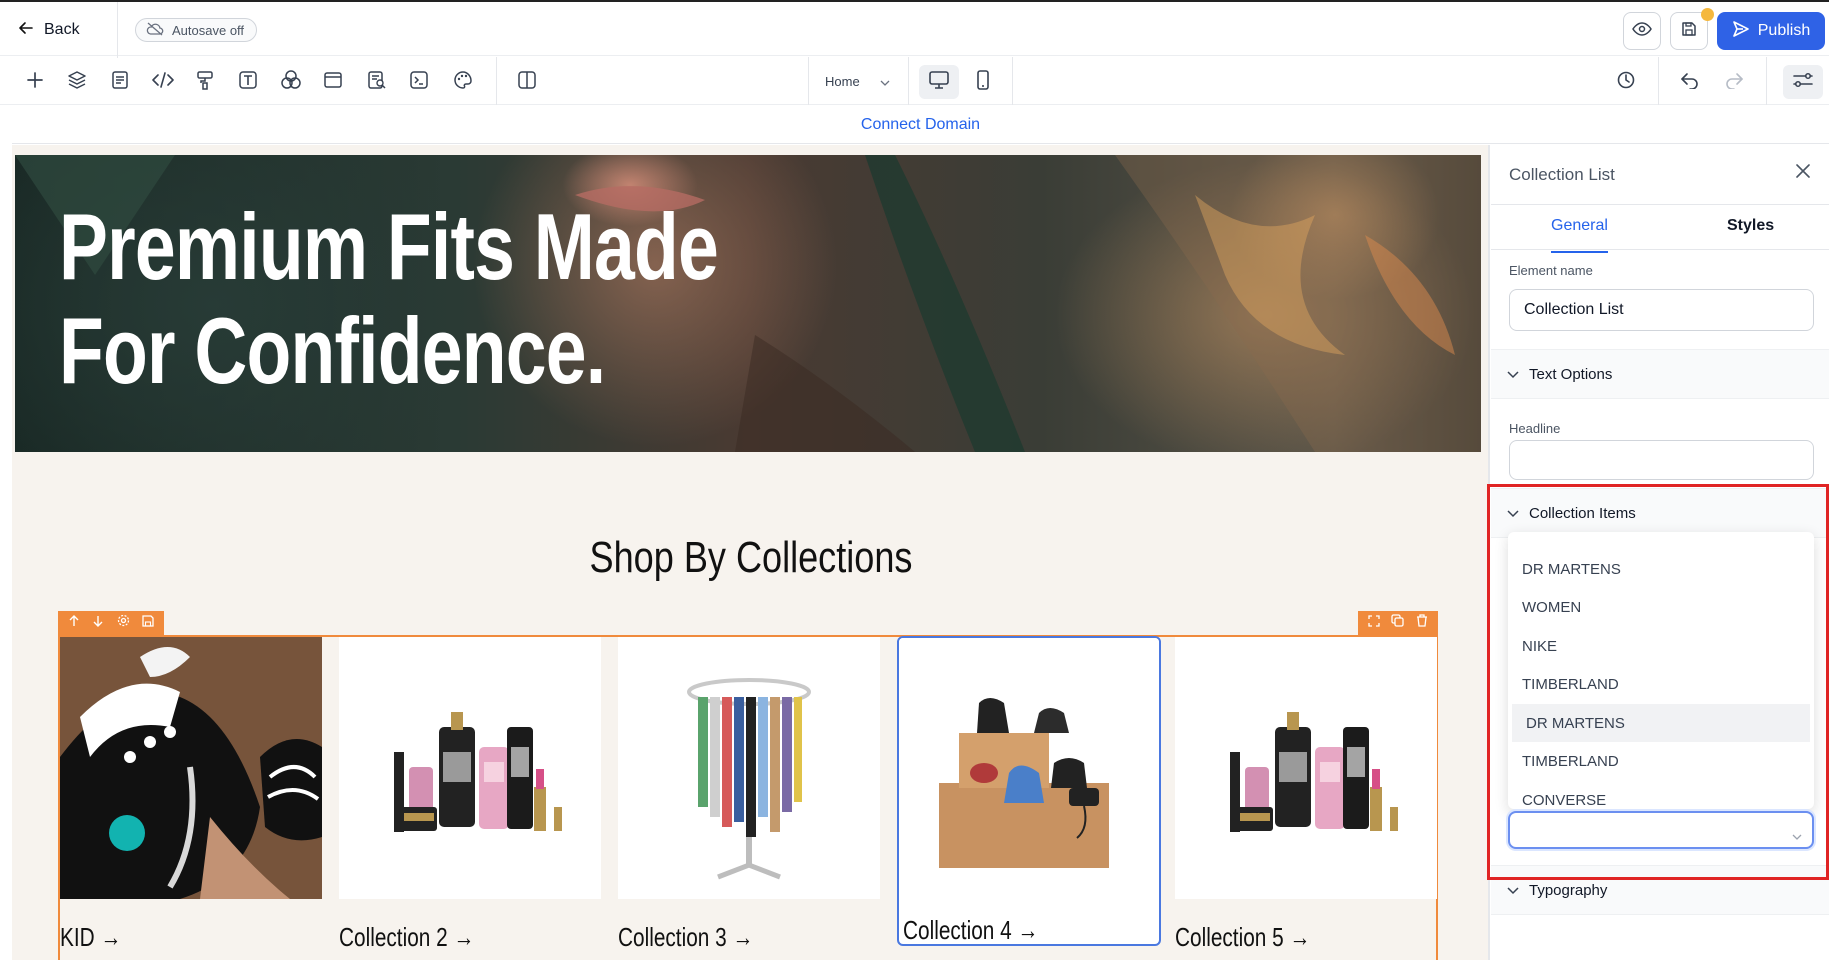 Image resolution: width=1829 pixels, height=960 pixels. I want to click on headline-label: Headline, so click(1535, 428).